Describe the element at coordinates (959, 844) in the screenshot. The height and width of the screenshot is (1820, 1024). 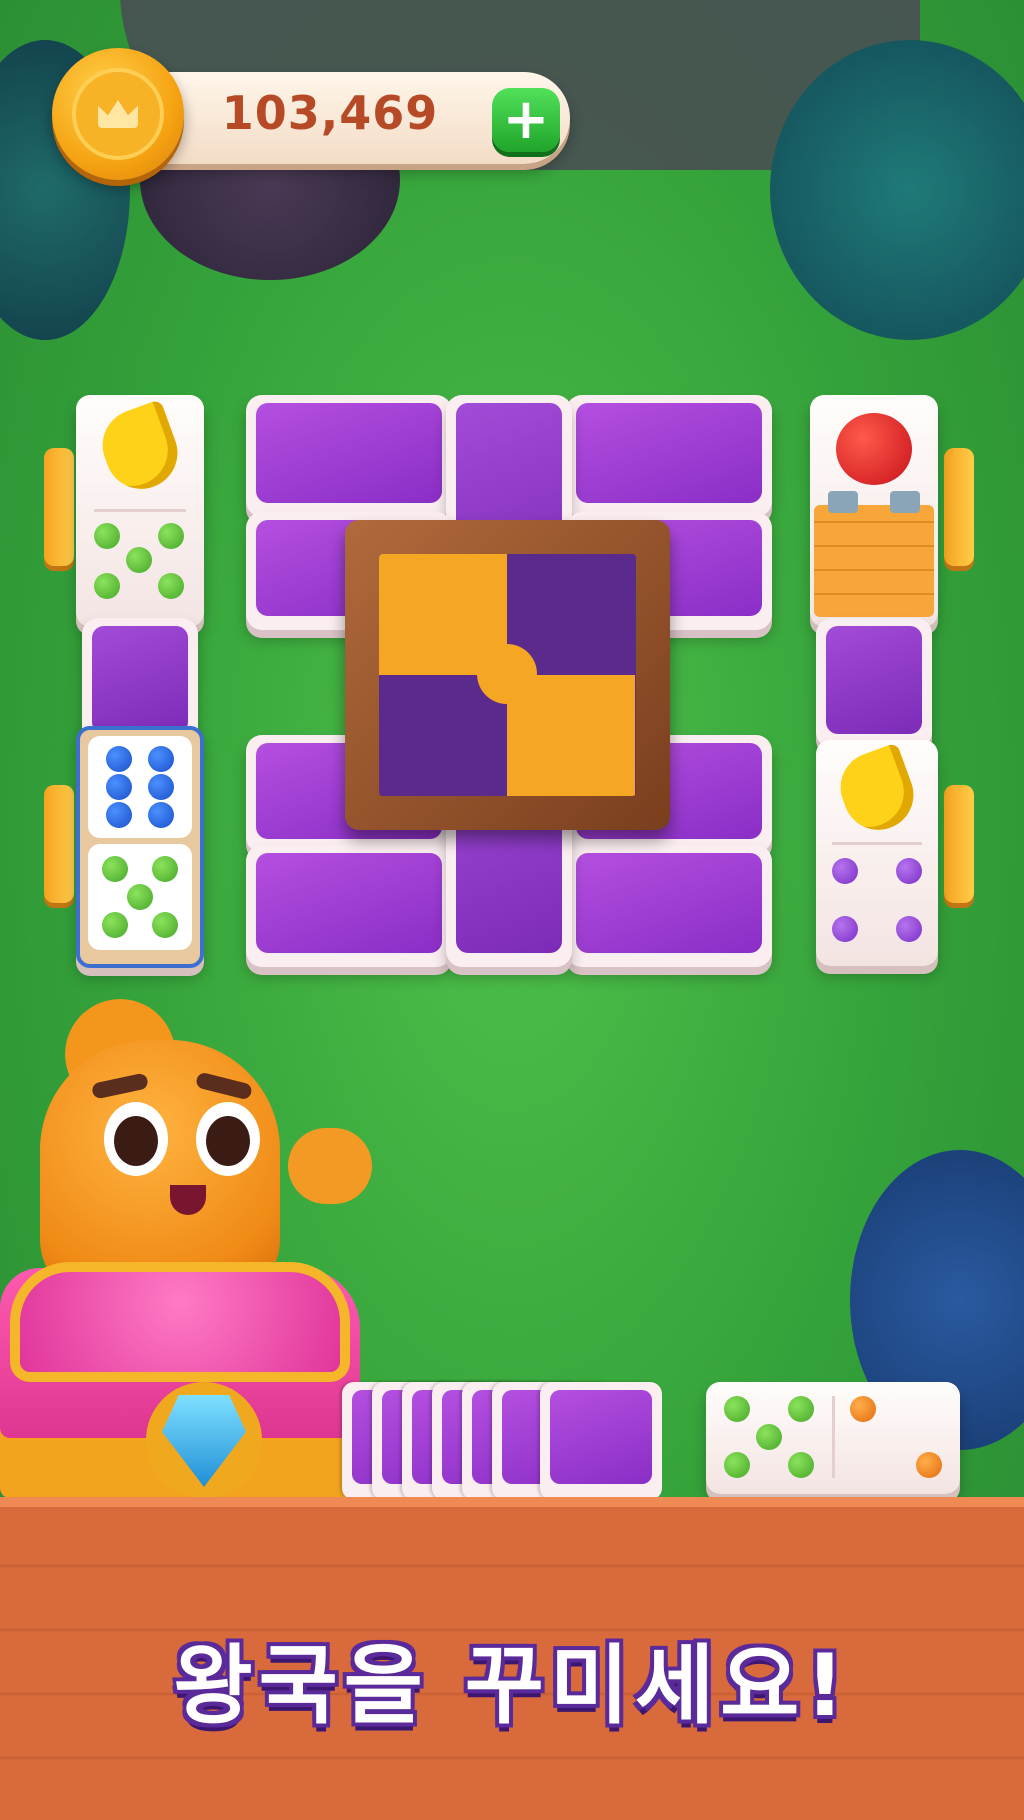
I see `right-lower-tab` at that location.